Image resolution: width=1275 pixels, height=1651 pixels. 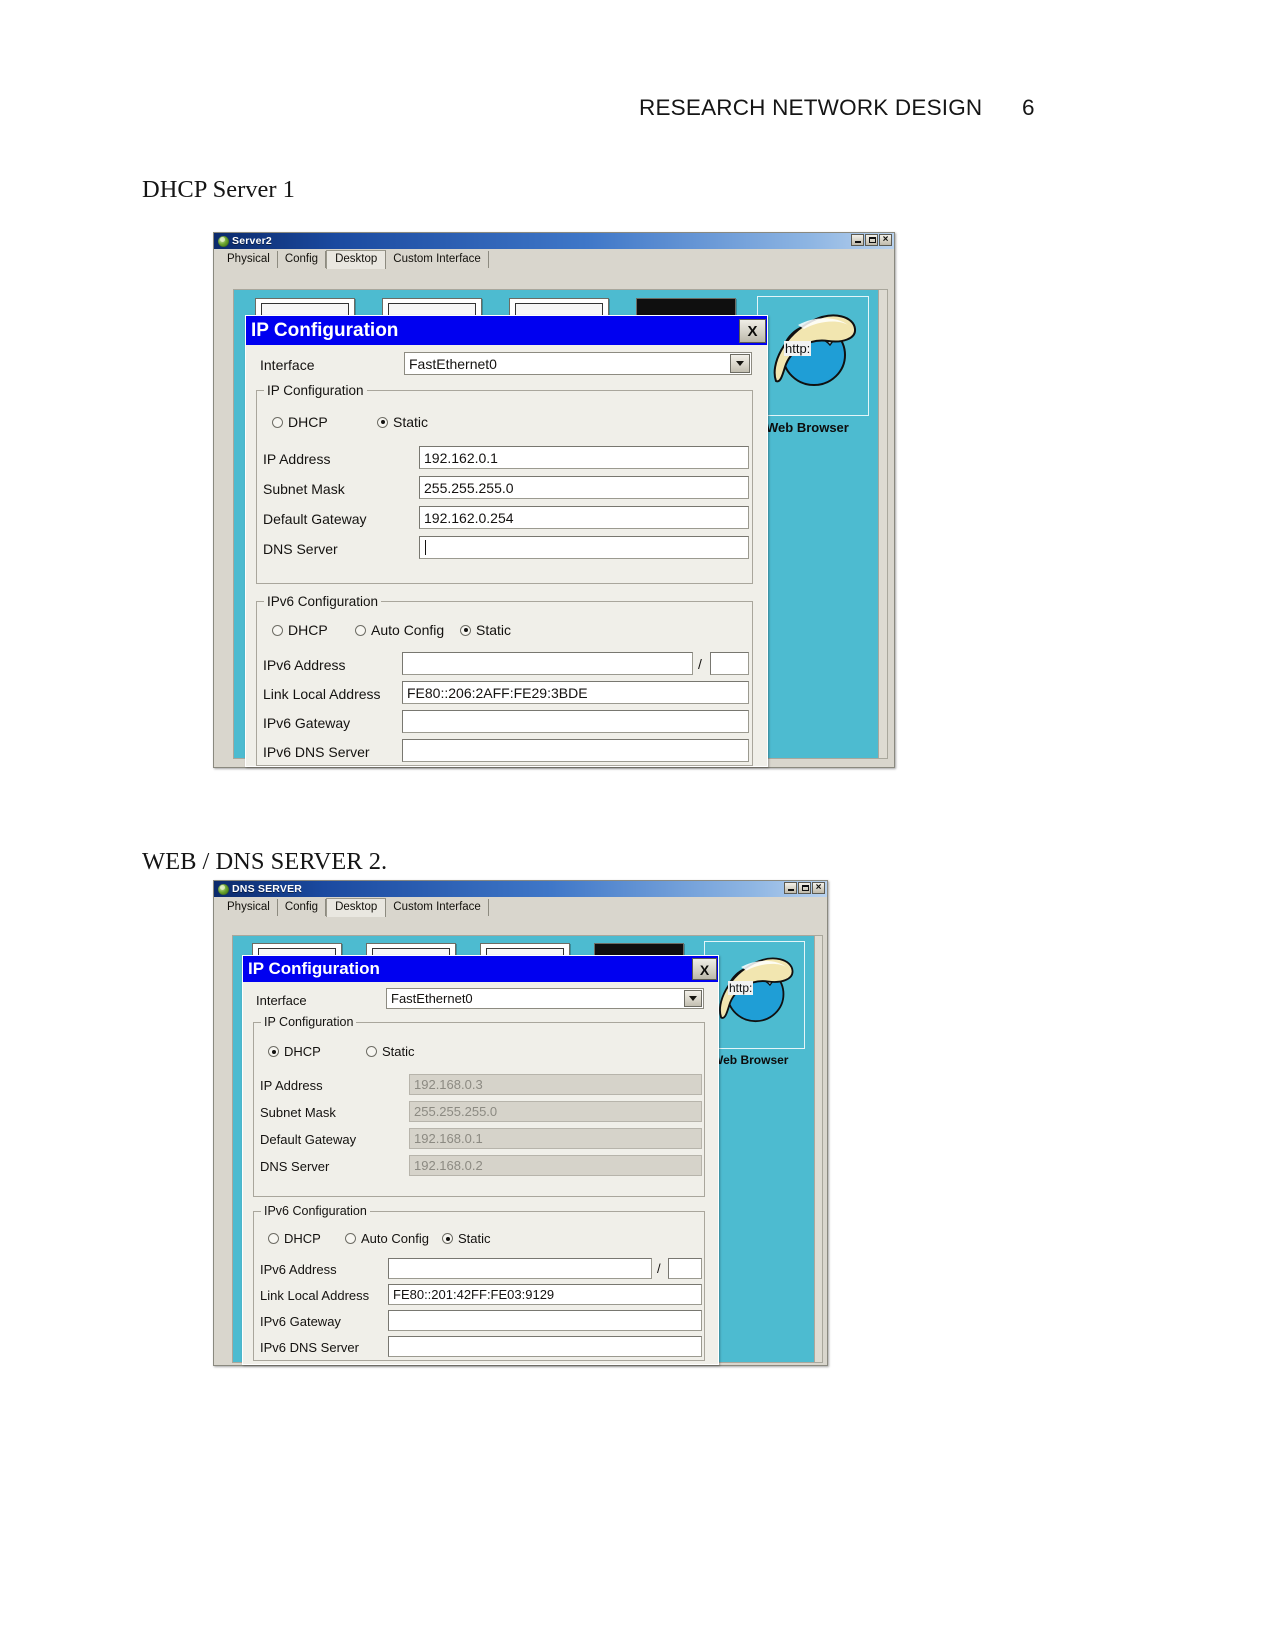 I want to click on window1-controls: ×, so click(x=871, y=240).